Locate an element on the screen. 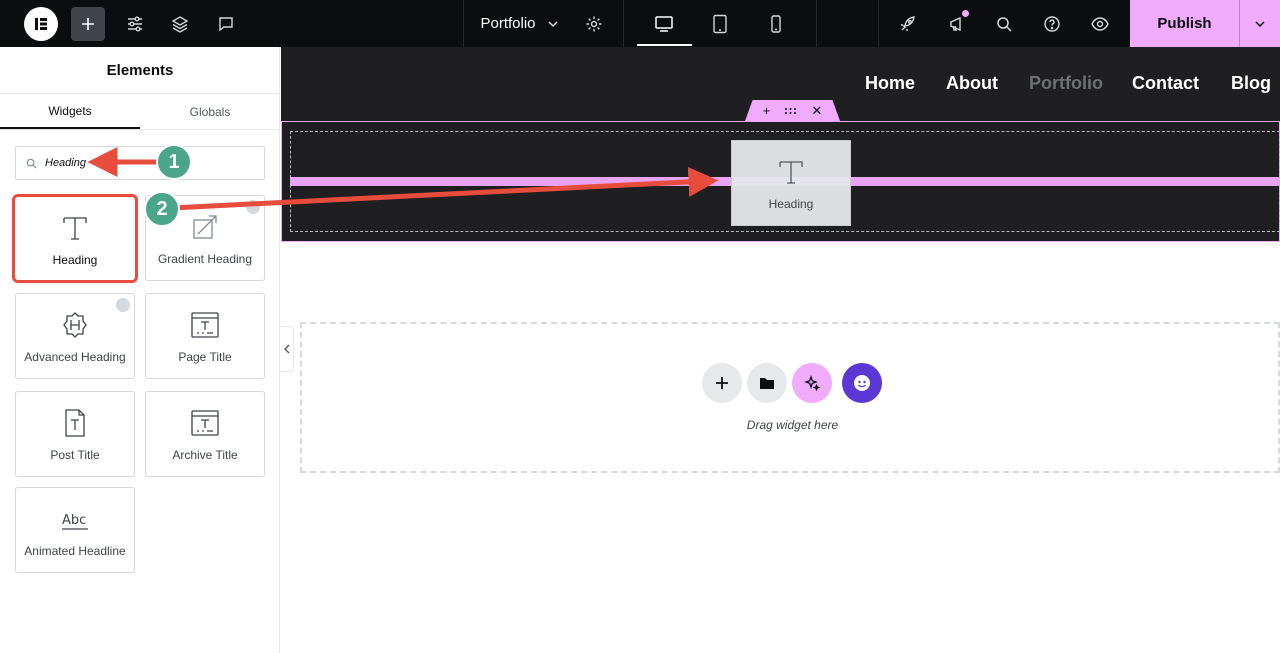  notes-button is located at coordinates (226, 23).